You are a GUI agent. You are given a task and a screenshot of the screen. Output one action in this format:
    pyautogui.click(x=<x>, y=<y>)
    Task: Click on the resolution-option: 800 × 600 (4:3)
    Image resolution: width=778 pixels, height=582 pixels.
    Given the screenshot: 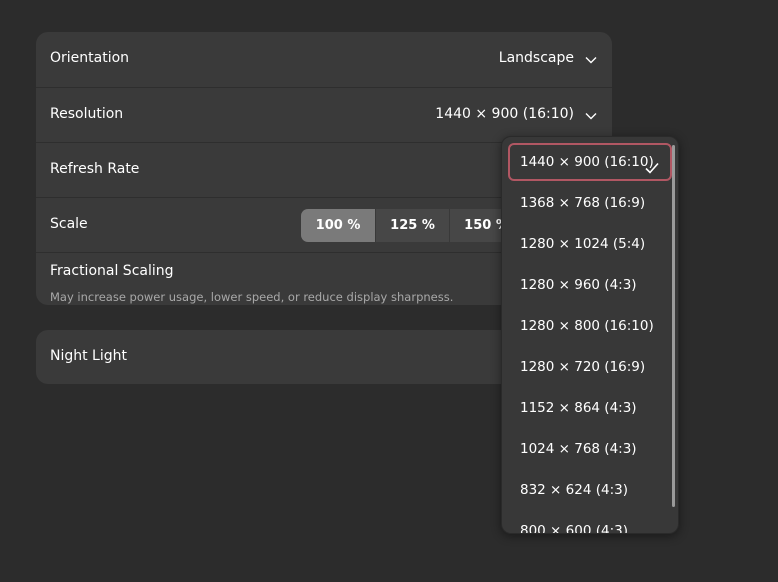 What is the action you would take?
    pyautogui.click(x=590, y=523)
    